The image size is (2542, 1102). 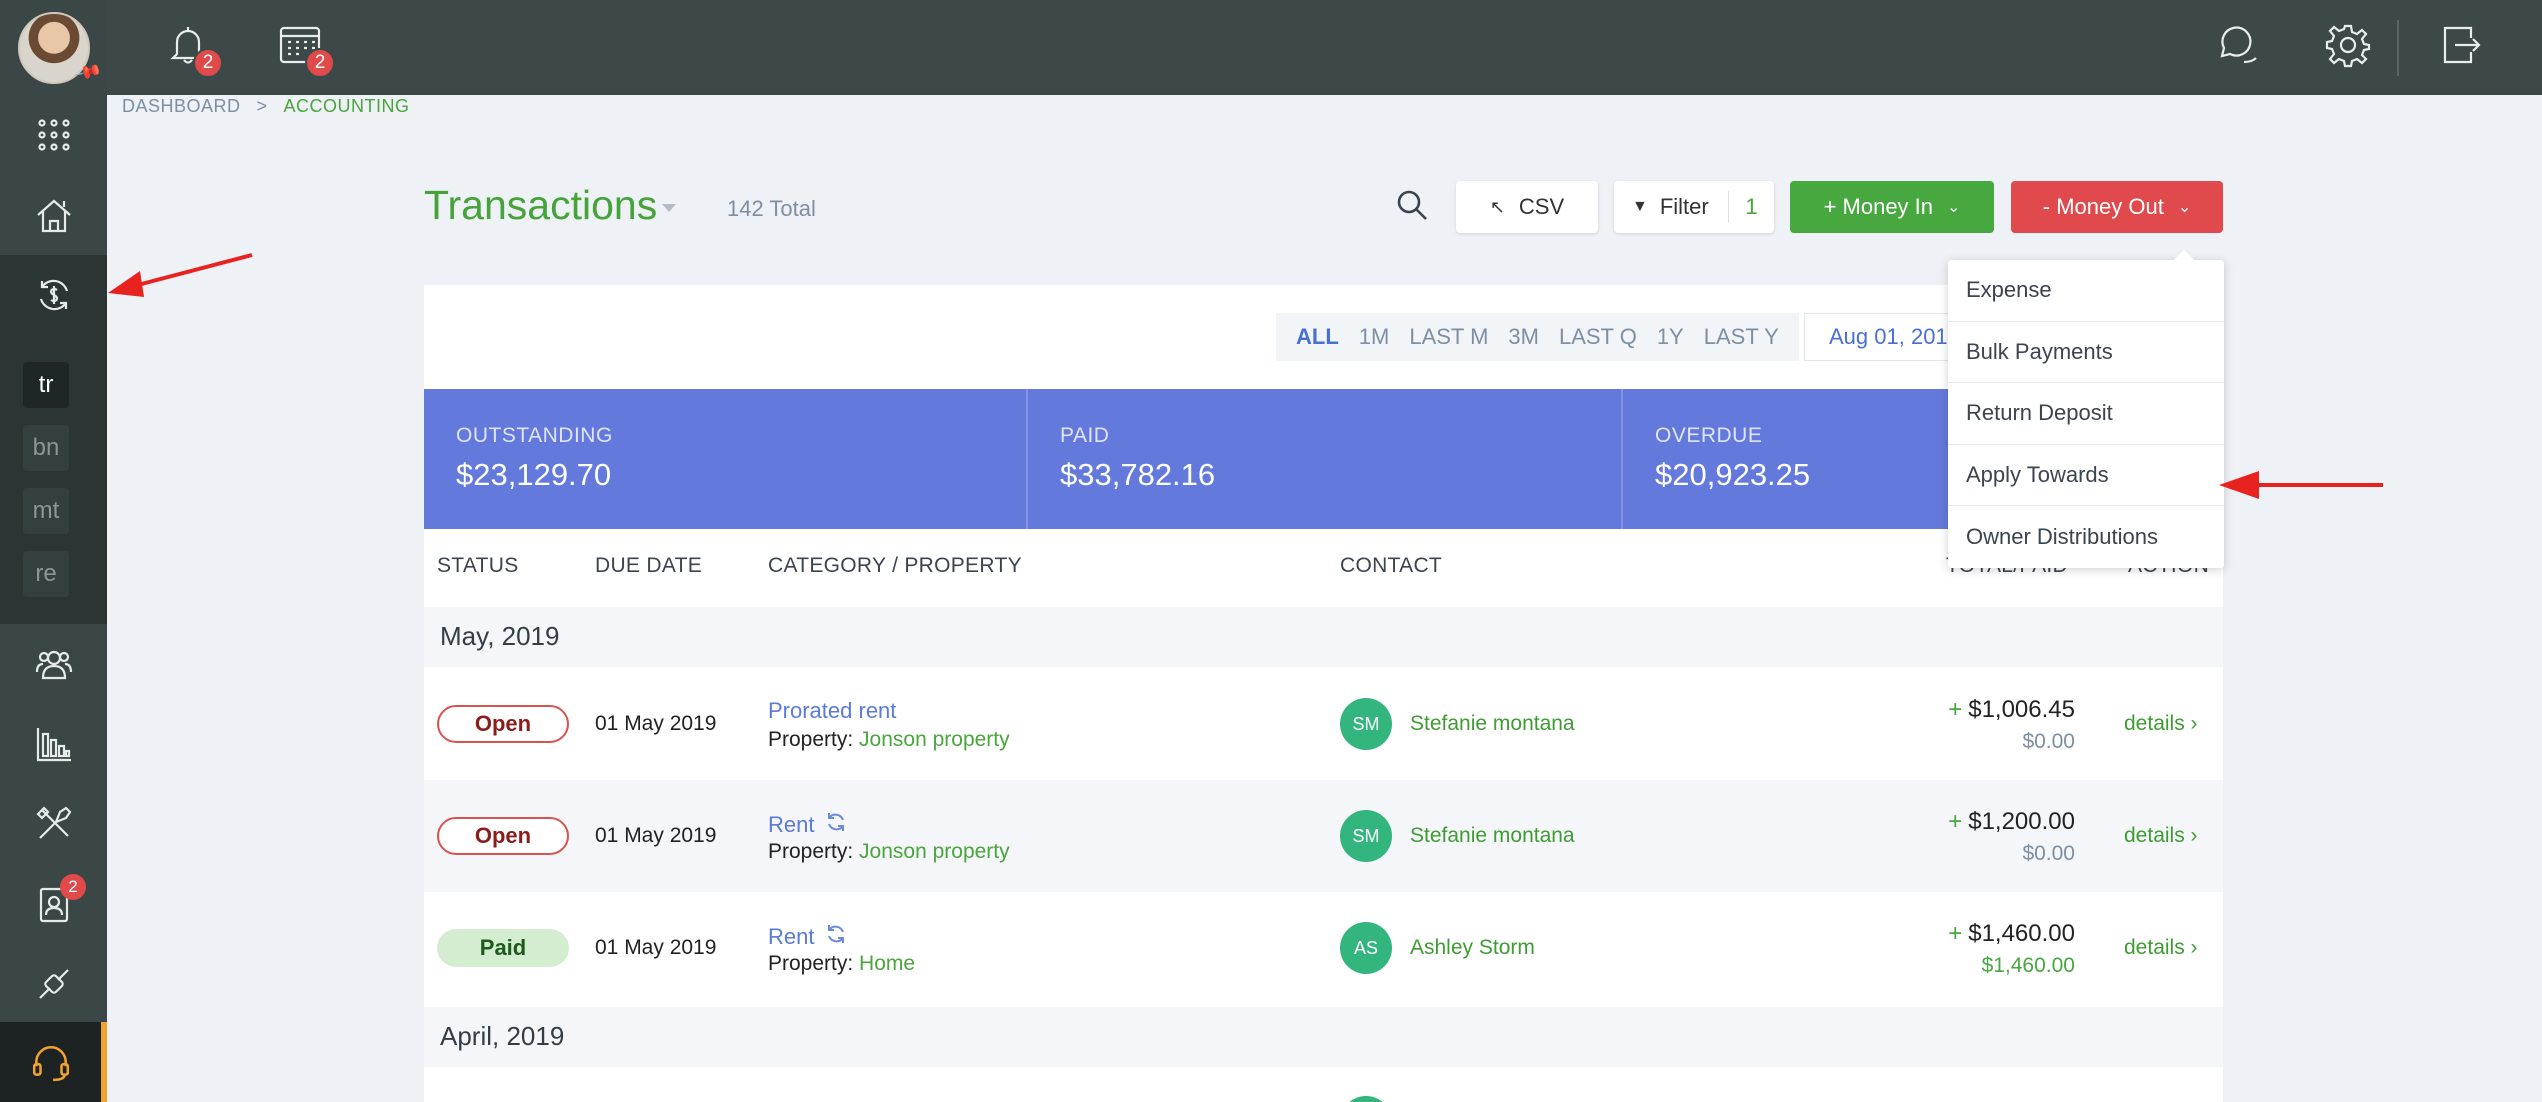 What do you see at coordinates (1121, 459) in the screenshot?
I see `summary-paid: PAID $33,782.16` at bounding box center [1121, 459].